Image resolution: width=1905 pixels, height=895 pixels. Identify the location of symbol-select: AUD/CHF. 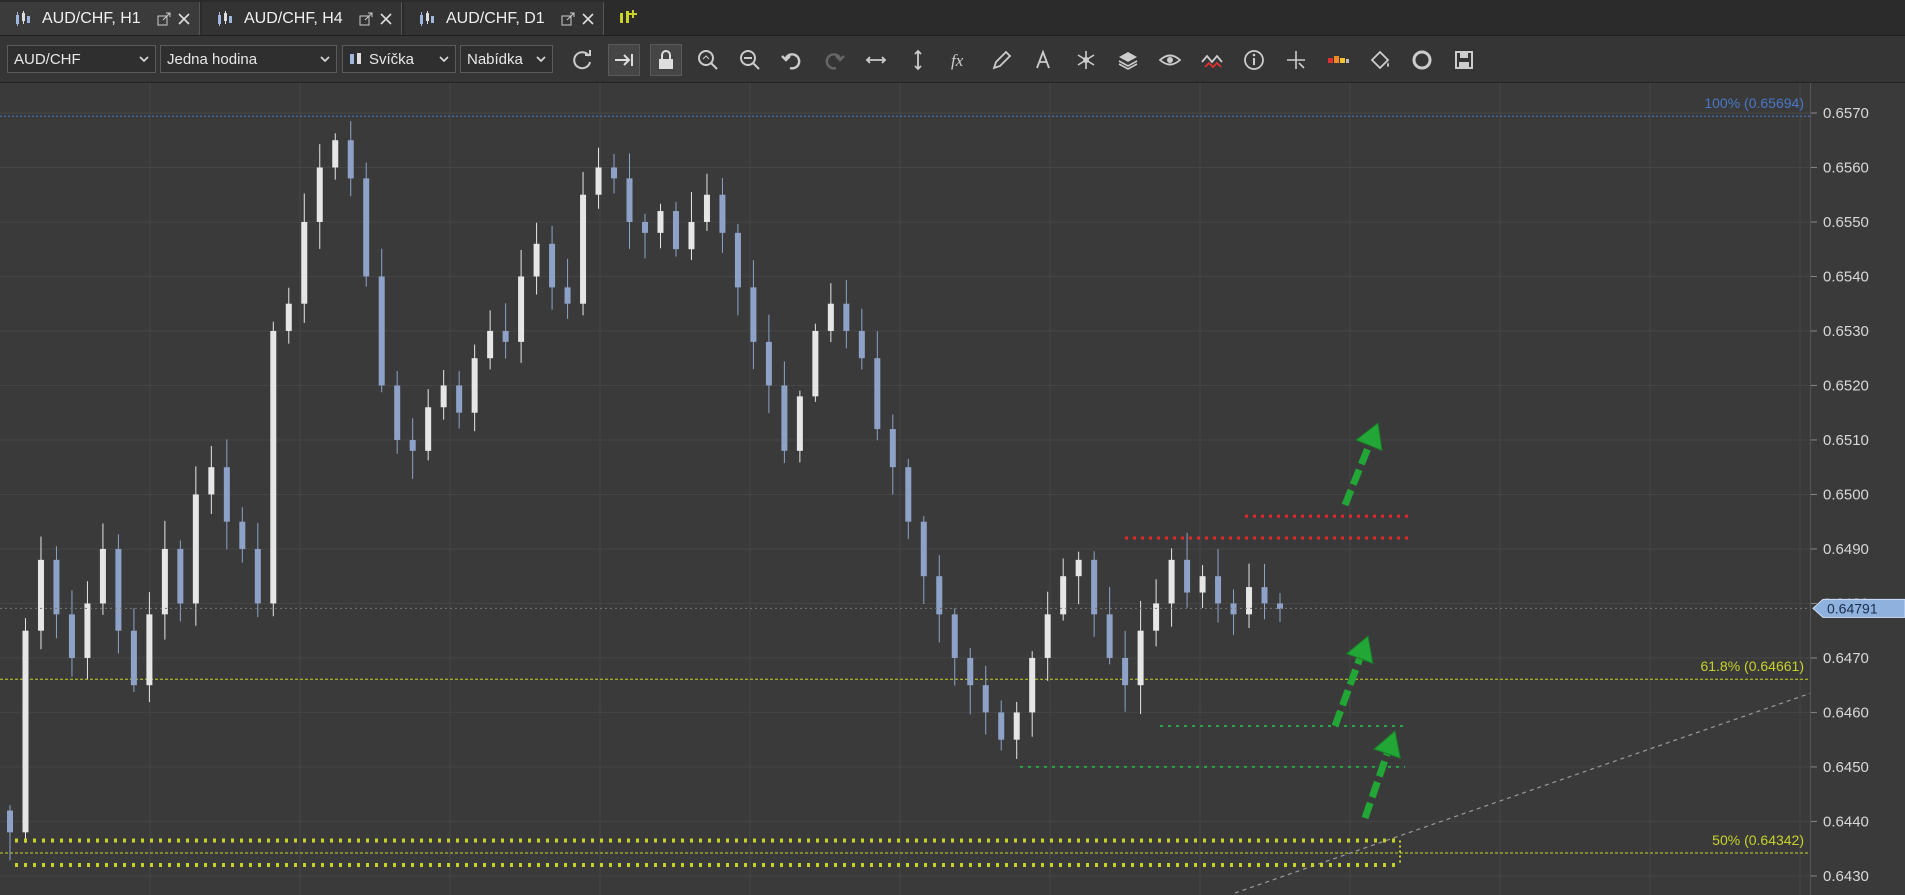
(81, 59).